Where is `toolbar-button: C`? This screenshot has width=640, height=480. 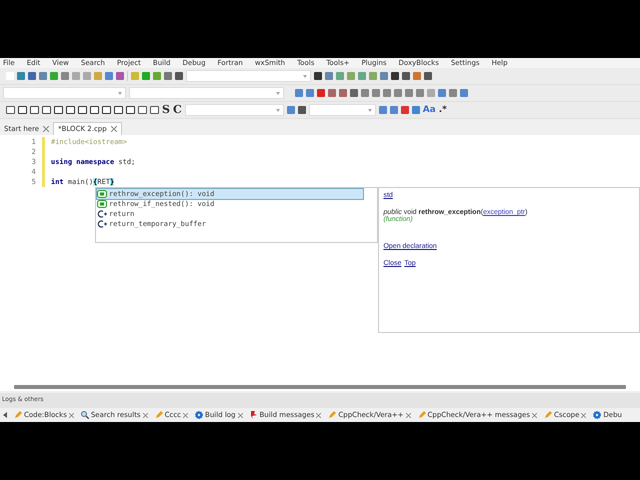
toolbar-button: C is located at coordinates (177, 110).